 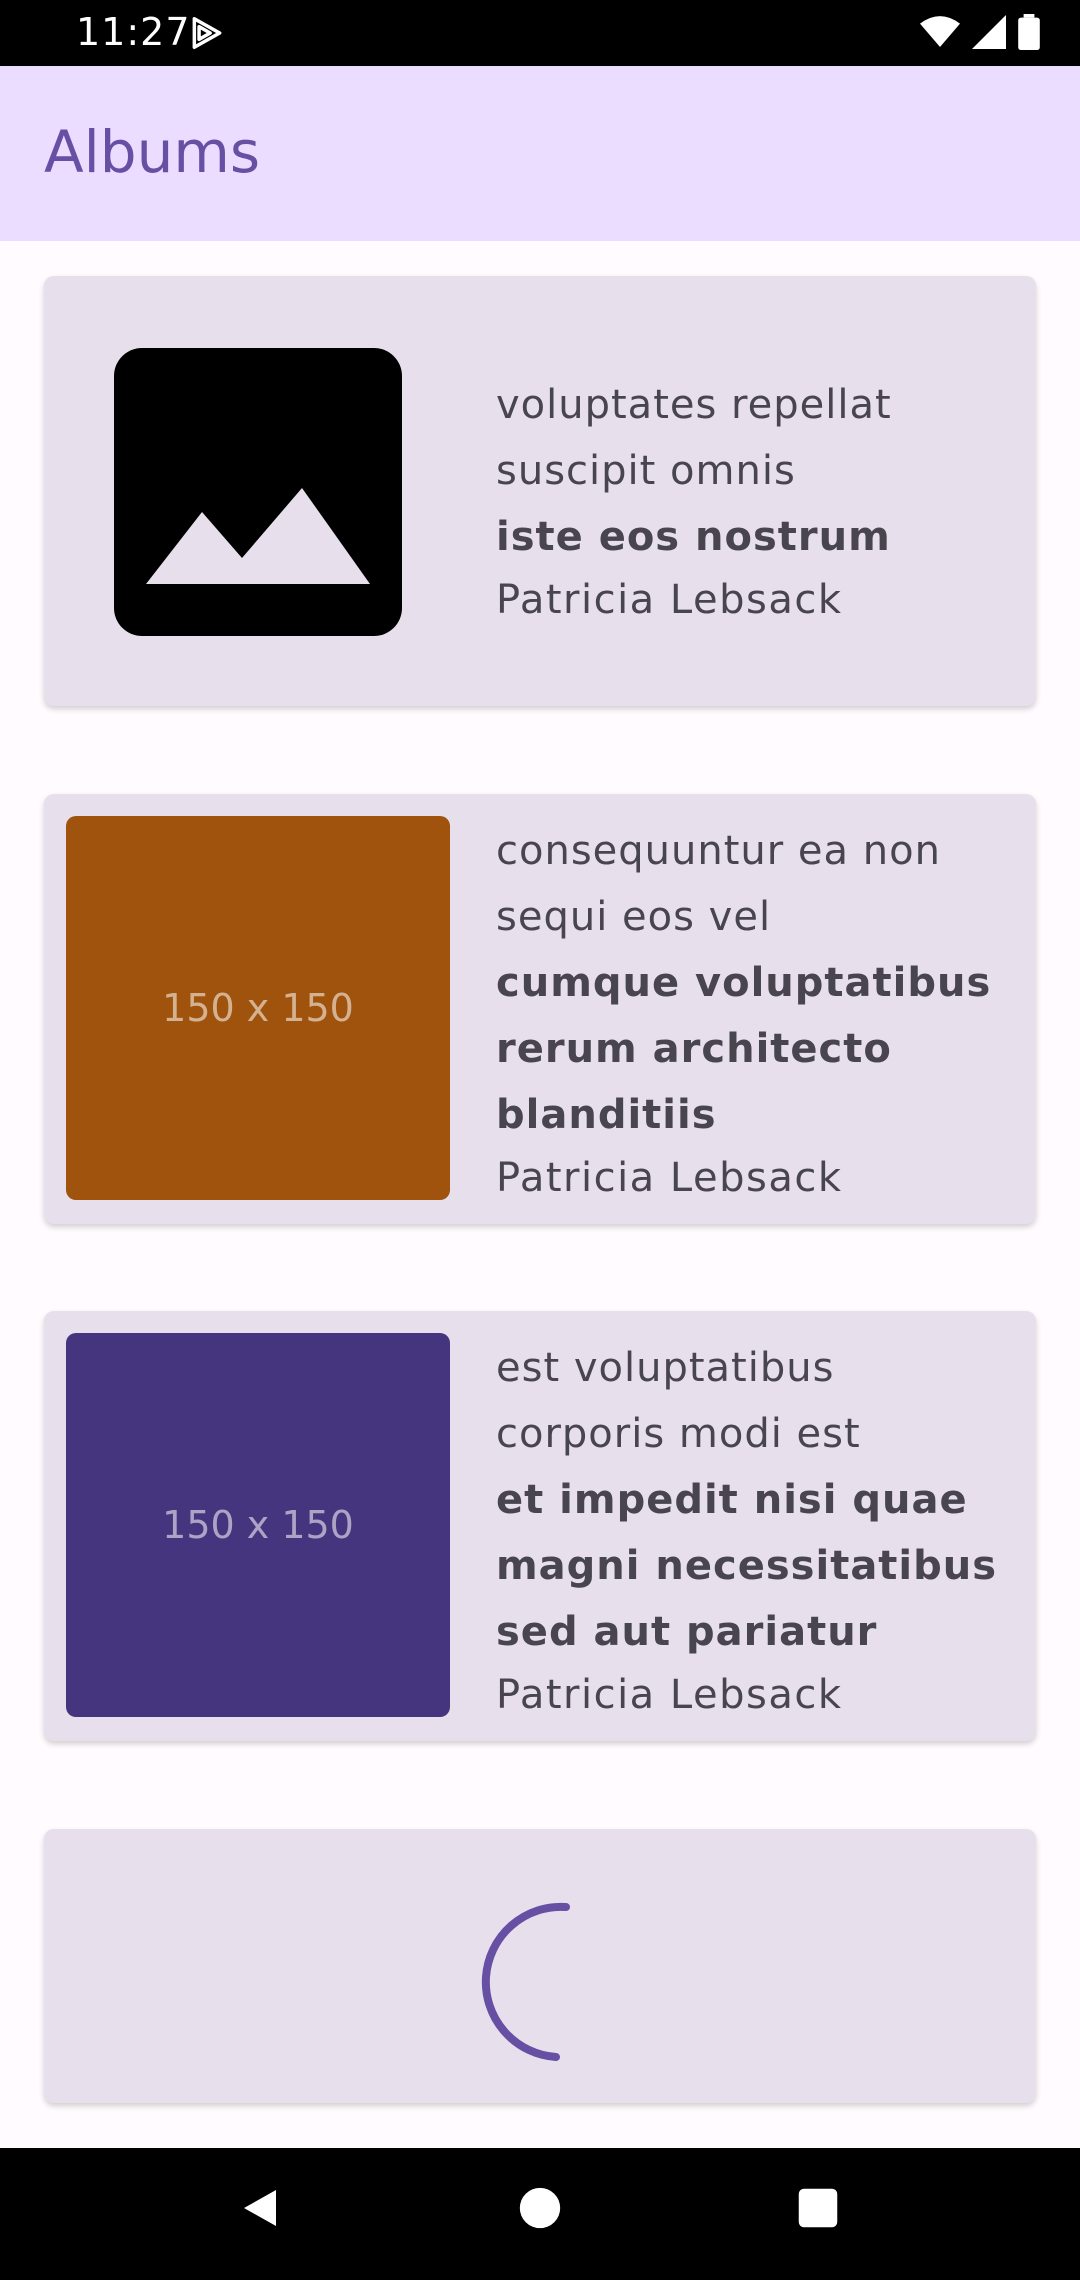 I want to click on home-icon, so click(x=540, y=2210).